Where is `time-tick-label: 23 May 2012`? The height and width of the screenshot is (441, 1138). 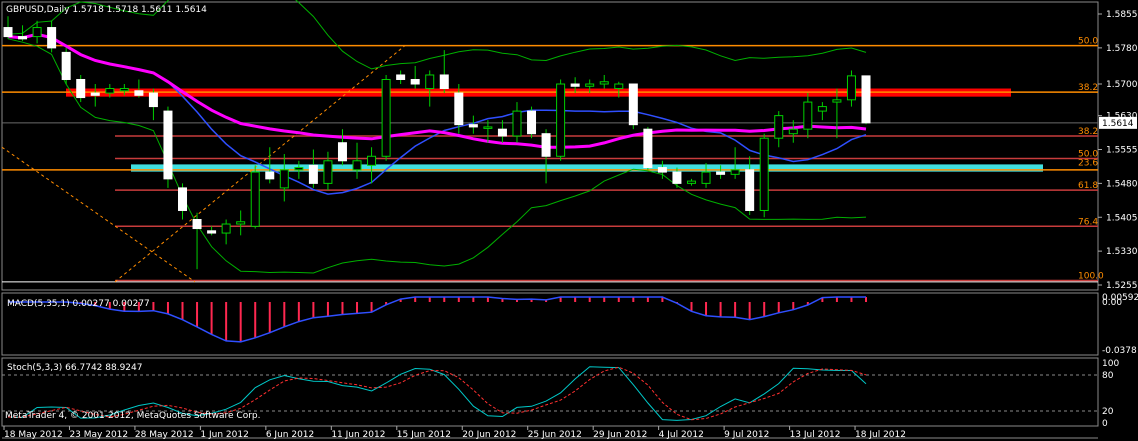 time-tick-label: 23 May 2012 is located at coordinates (98, 435).